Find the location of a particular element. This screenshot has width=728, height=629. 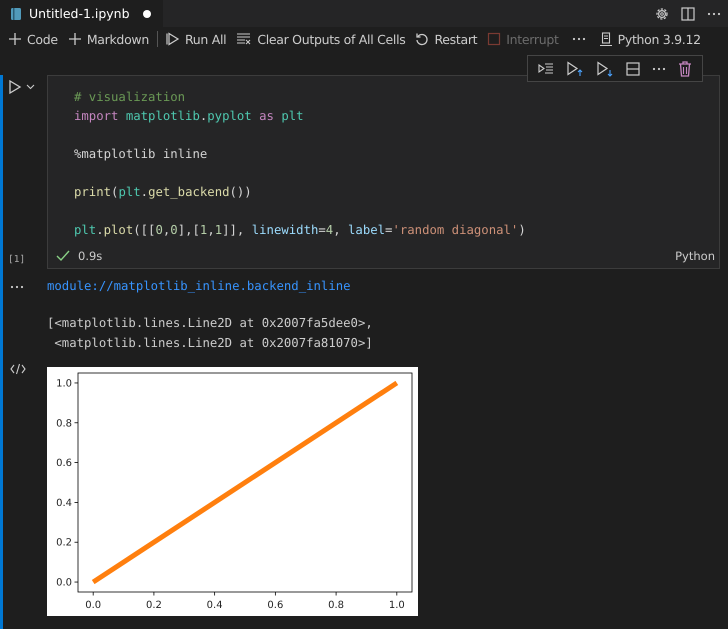

kernel-button: Python 3.9.12 is located at coordinates (649, 39).